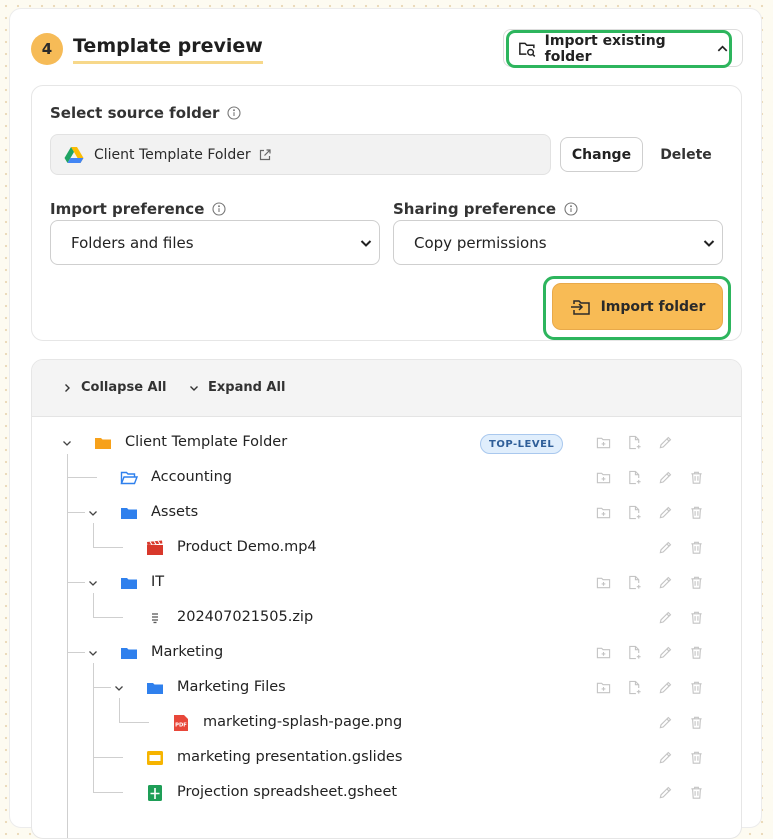 Image resolution: width=773 pixels, height=839 pixels. I want to click on google-drive-icon, so click(74, 154).